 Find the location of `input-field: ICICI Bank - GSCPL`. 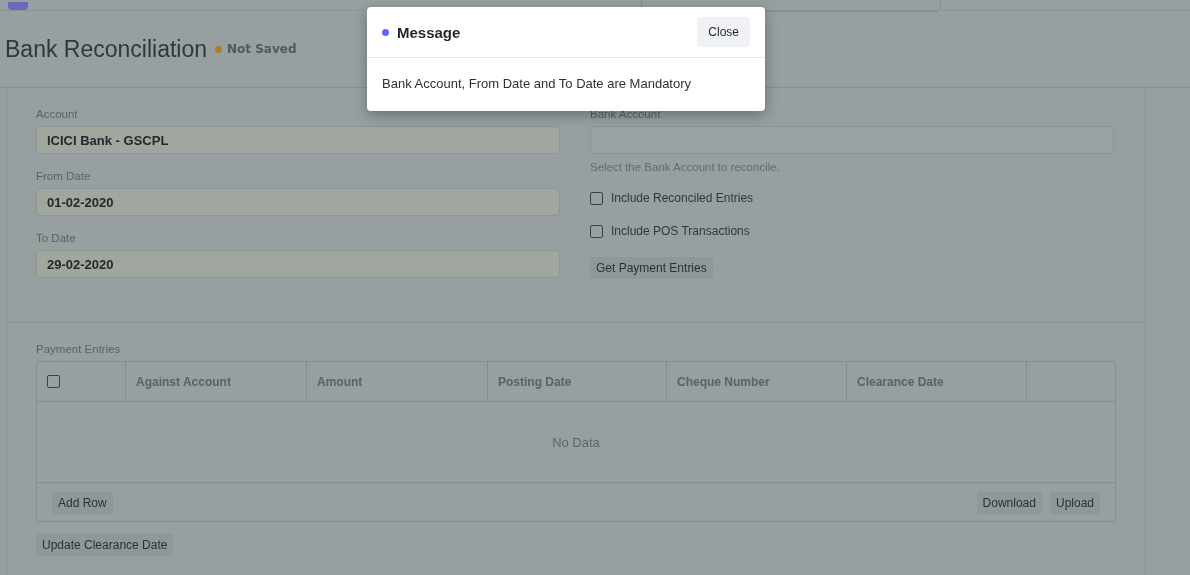

input-field: ICICI Bank - GSCPL is located at coordinates (298, 140).